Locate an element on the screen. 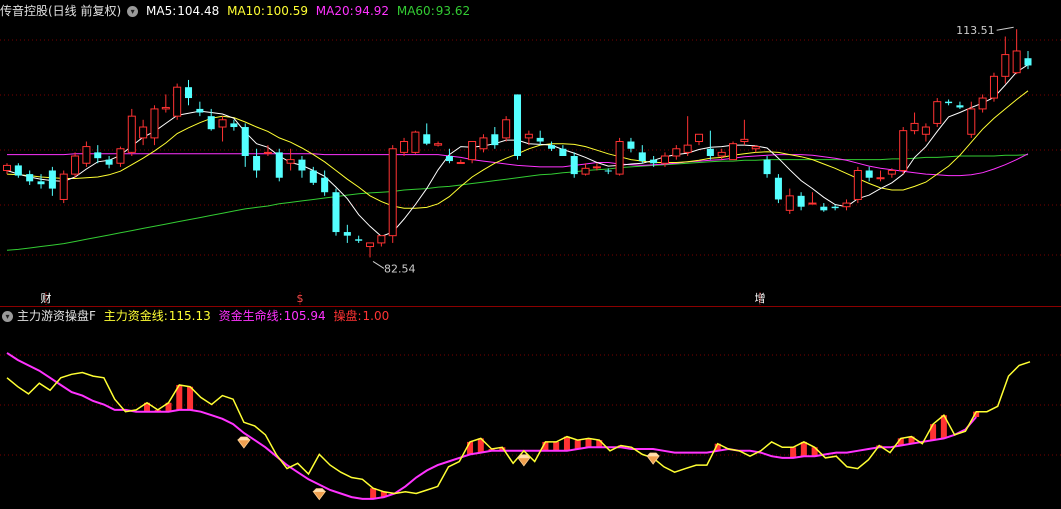 This screenshot has width=1061, height=509. ma5-label: MA5: is located at coordinates (161, 11).